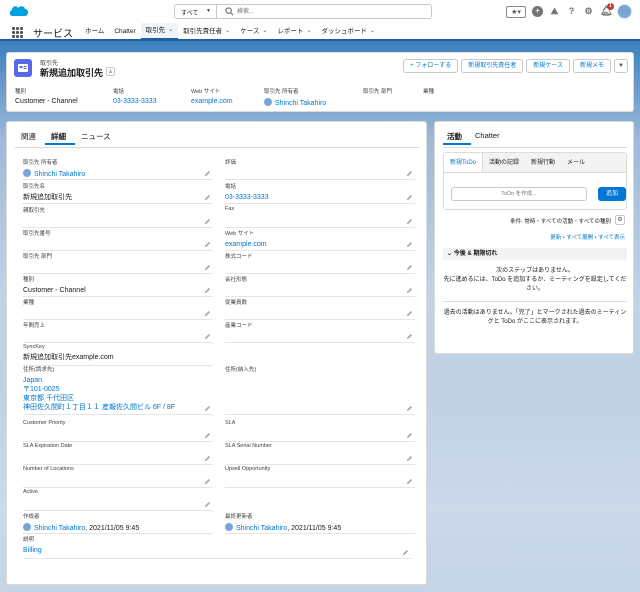 This screenshot has height=592, width=640. What do you see at coordinates (621, 66) in the screenshot?
I see `more-actions-chevron-down-icon: ▼` at bounding box center [621, 66].